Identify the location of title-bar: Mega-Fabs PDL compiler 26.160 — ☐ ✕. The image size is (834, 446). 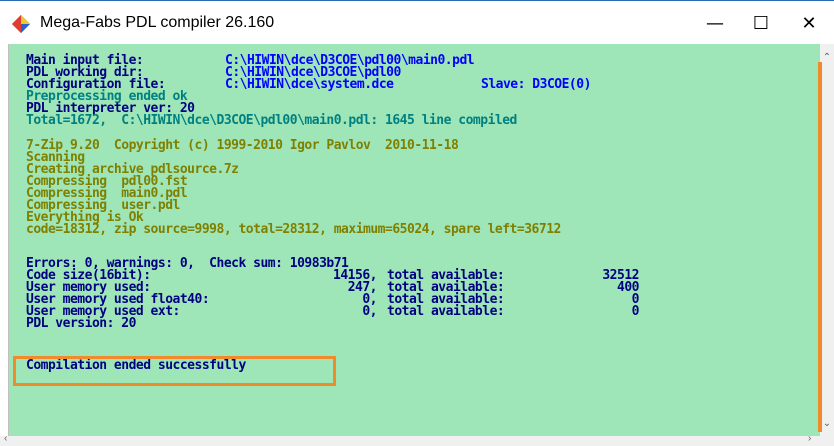
(417, 22).